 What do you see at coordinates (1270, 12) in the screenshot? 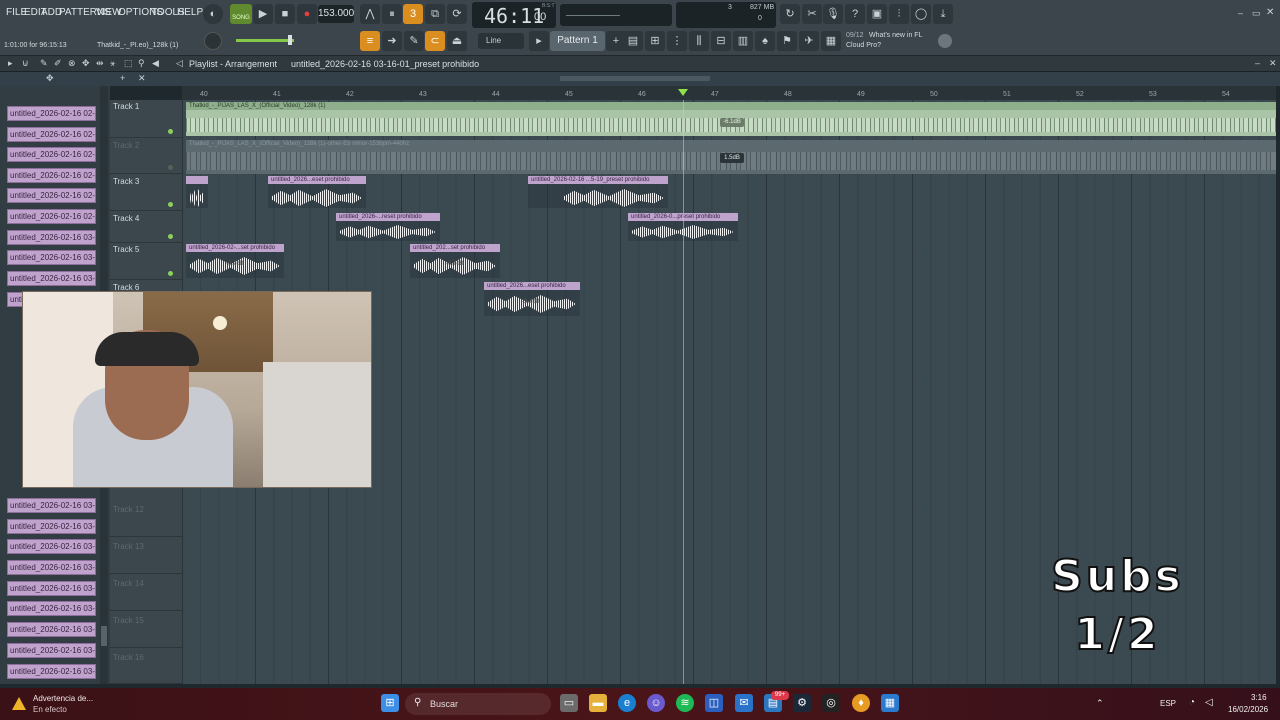
I see `close-icon: ✕` at bounding box center [1270, 12].